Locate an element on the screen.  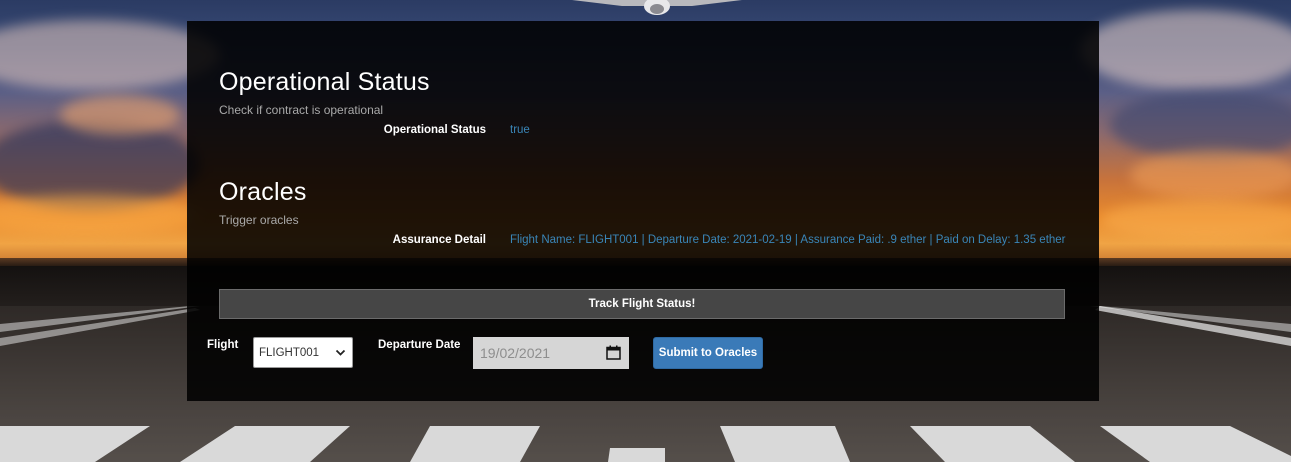
assurance-detail-label: Assurance Detail is located at coordinates (439, 240).